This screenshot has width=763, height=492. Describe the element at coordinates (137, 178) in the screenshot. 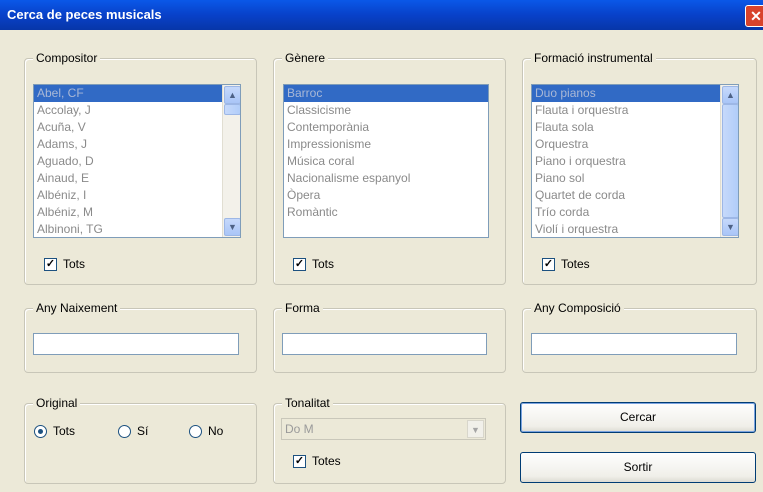

I see `list-item: Ainaud, E` at that location.